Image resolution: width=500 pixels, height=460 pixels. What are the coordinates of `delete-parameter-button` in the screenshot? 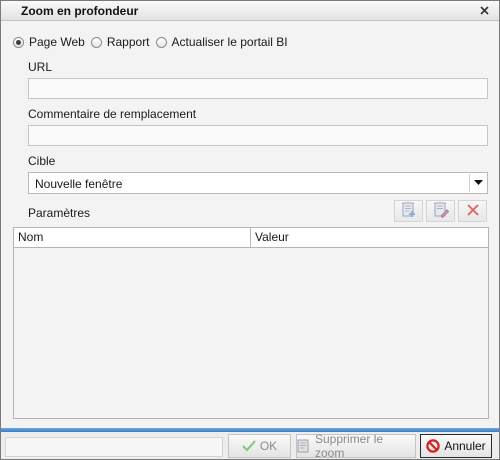 It's located at (472, 211).